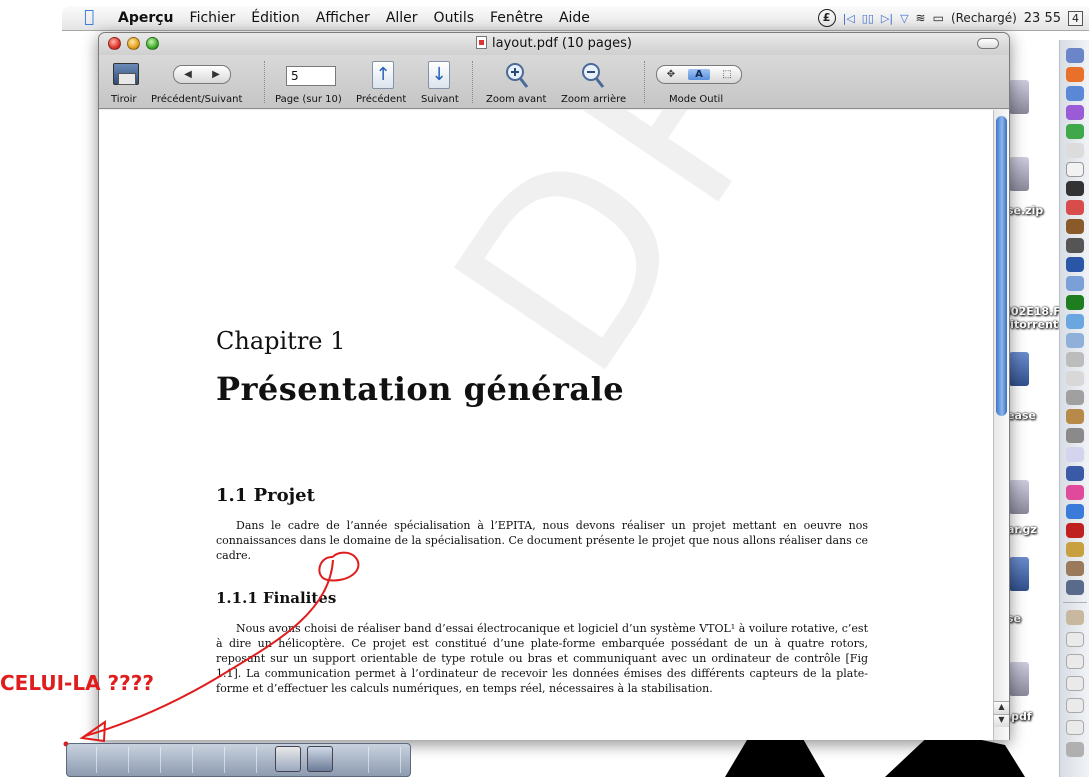 The height and width of the screenshot is (777, 1089). What do you see at coordinates (343, 18) in the screenshot?
I see `menu-afficher: Afficher` at bounding box center [343, 18].